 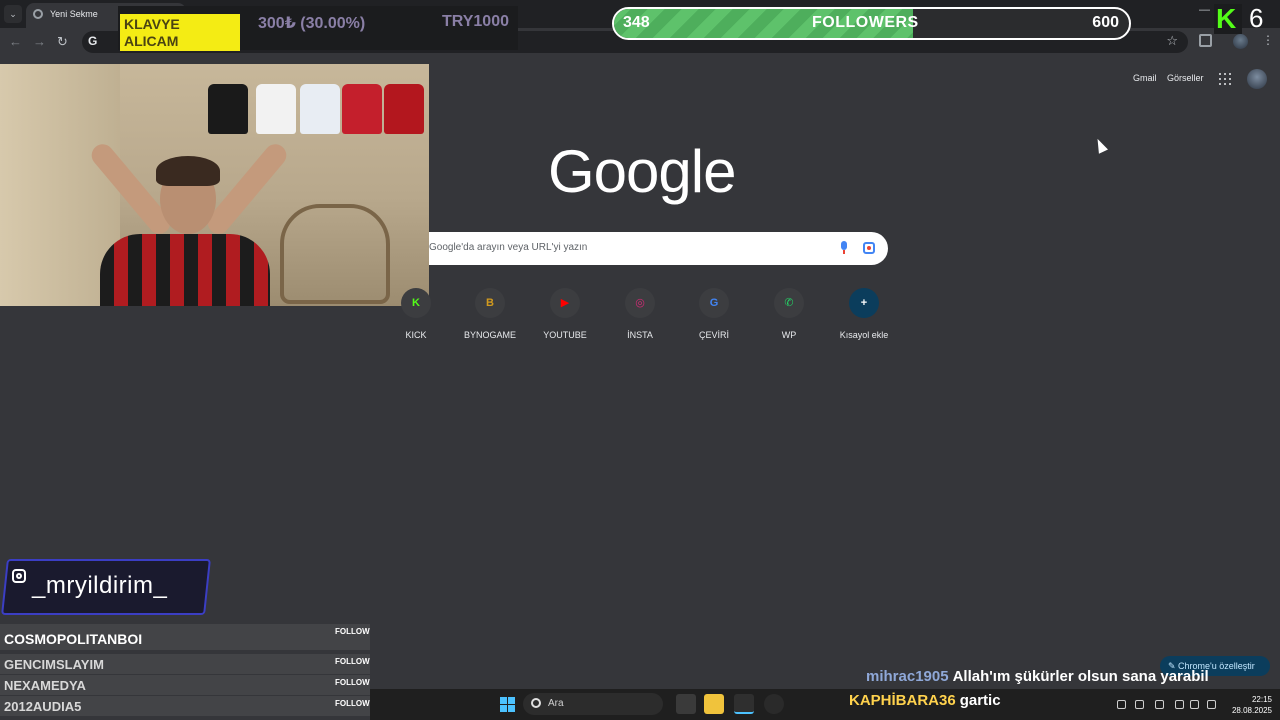 I want to click on shortcut-label: Kısayol ekle, so click(x=864, y=335).